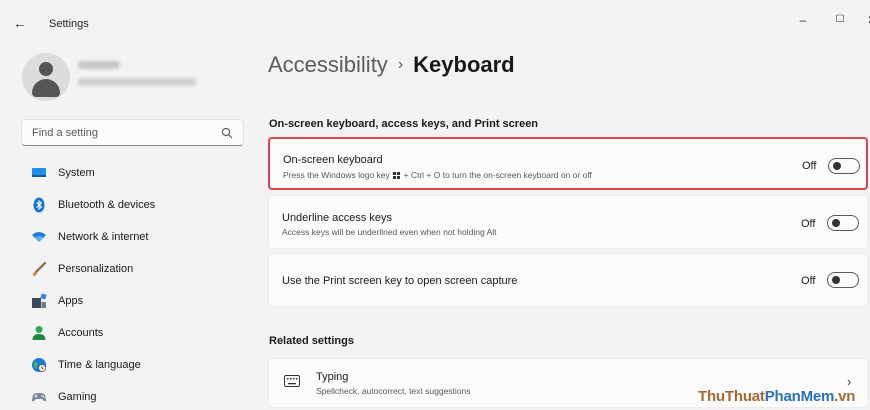 The width and height of the screenshot is (870, 410). I want to click on globe-clock-icon, so click(39, 365).